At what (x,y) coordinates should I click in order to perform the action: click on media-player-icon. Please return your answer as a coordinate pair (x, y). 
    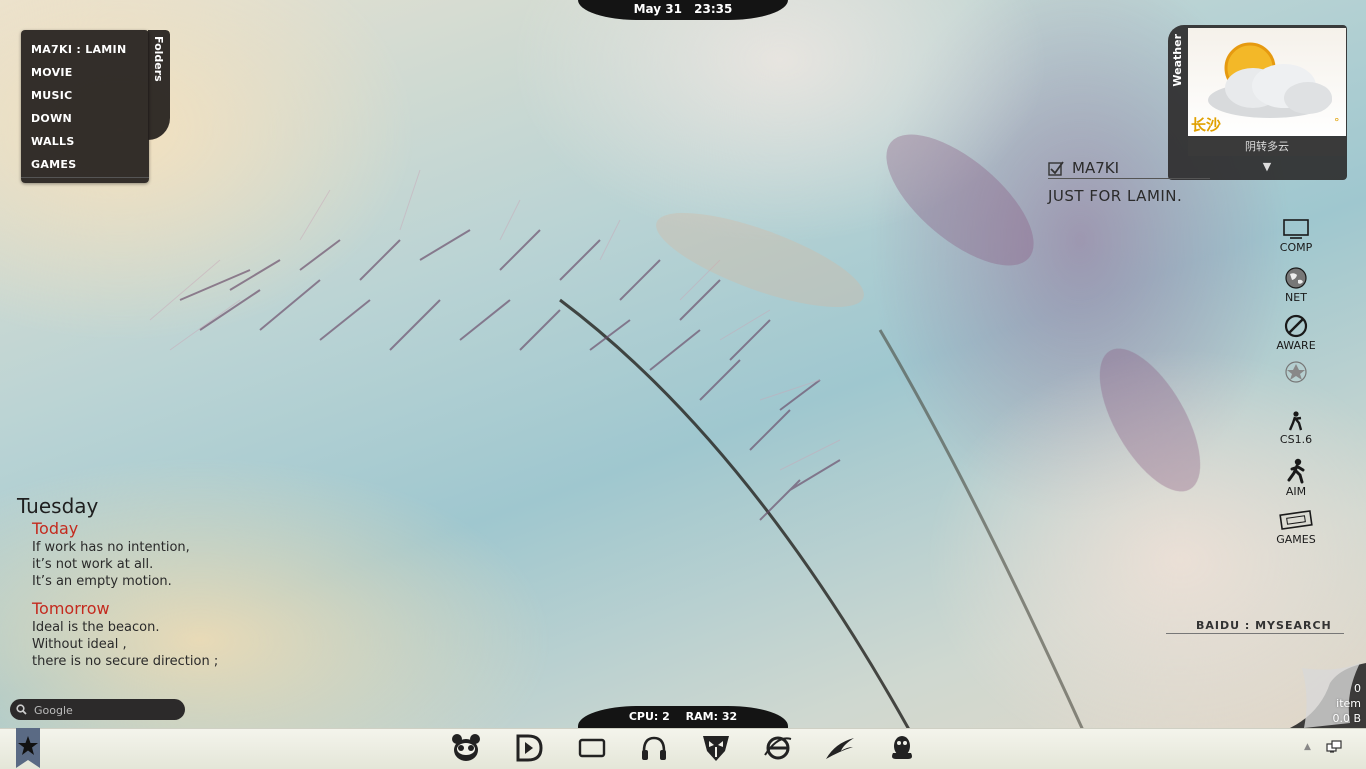
    Looking at the image, I should click on (529, 748).